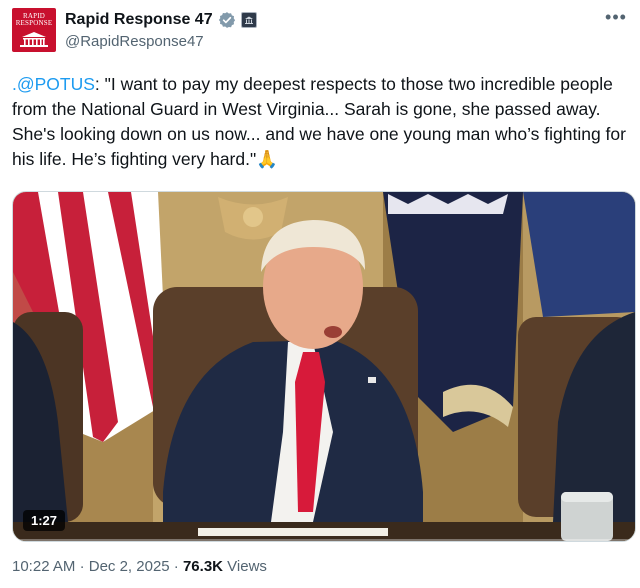 The width and height of the screenshot is (640, 588). Describe the element at coordinates (43, 566) in the screenshot. I see `post-time: 10:22 AM` at that location.